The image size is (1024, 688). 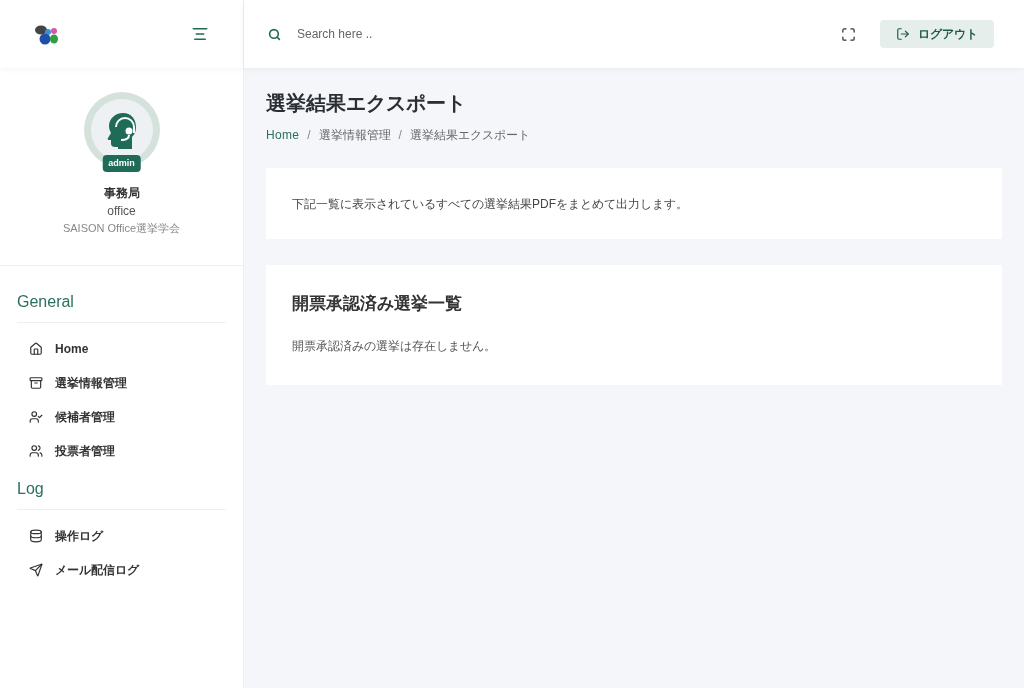 What do you see at coordinates (274, 34) in the screenshot?
I see `search-icon` at bounding box center [274, 34].